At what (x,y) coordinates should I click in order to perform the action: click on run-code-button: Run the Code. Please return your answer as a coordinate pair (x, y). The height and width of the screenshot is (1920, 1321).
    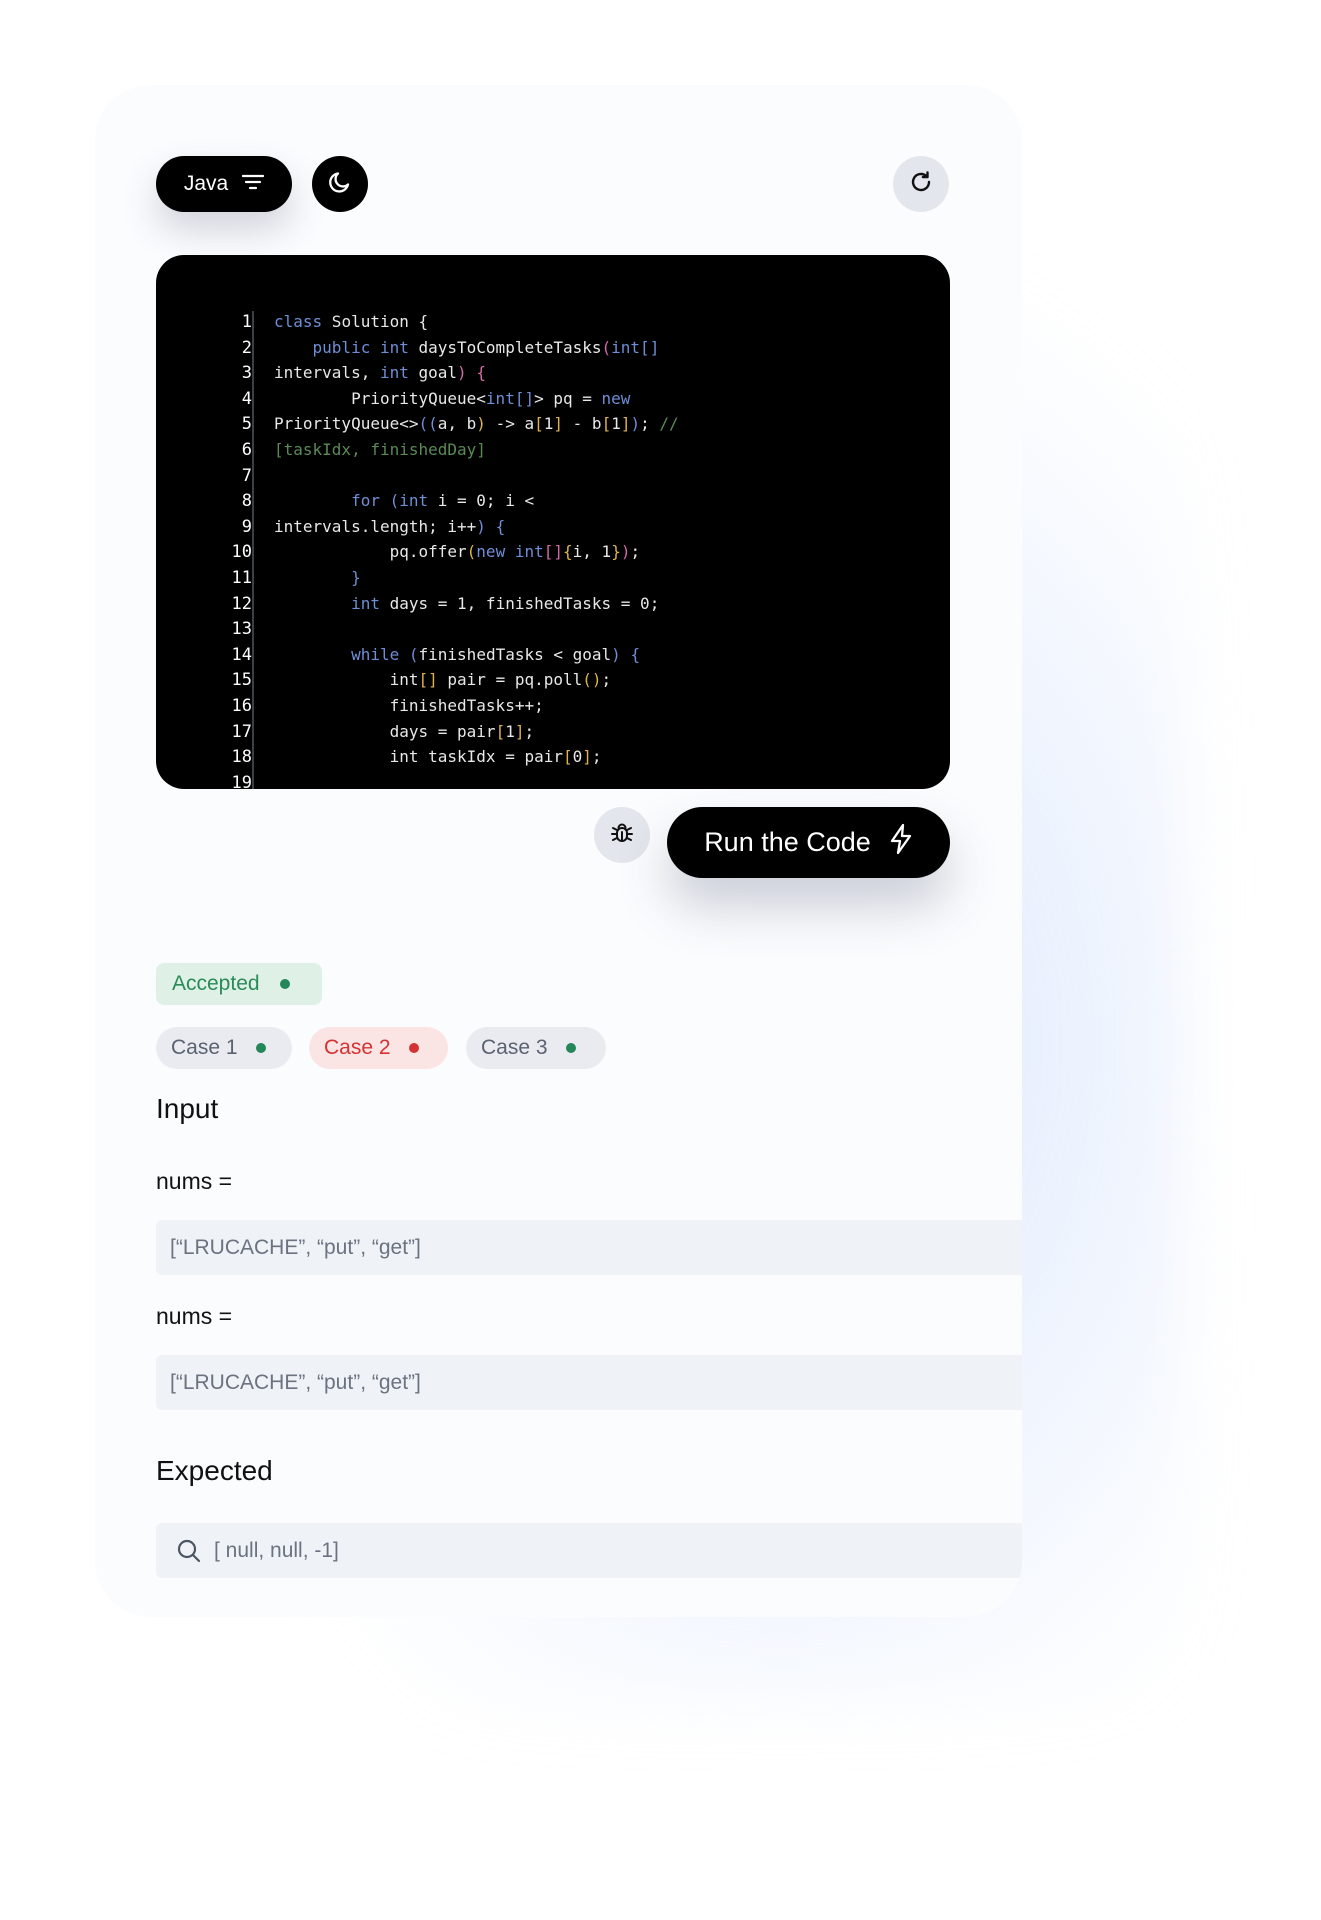
    Looking at the image, I should click on (808, 842).